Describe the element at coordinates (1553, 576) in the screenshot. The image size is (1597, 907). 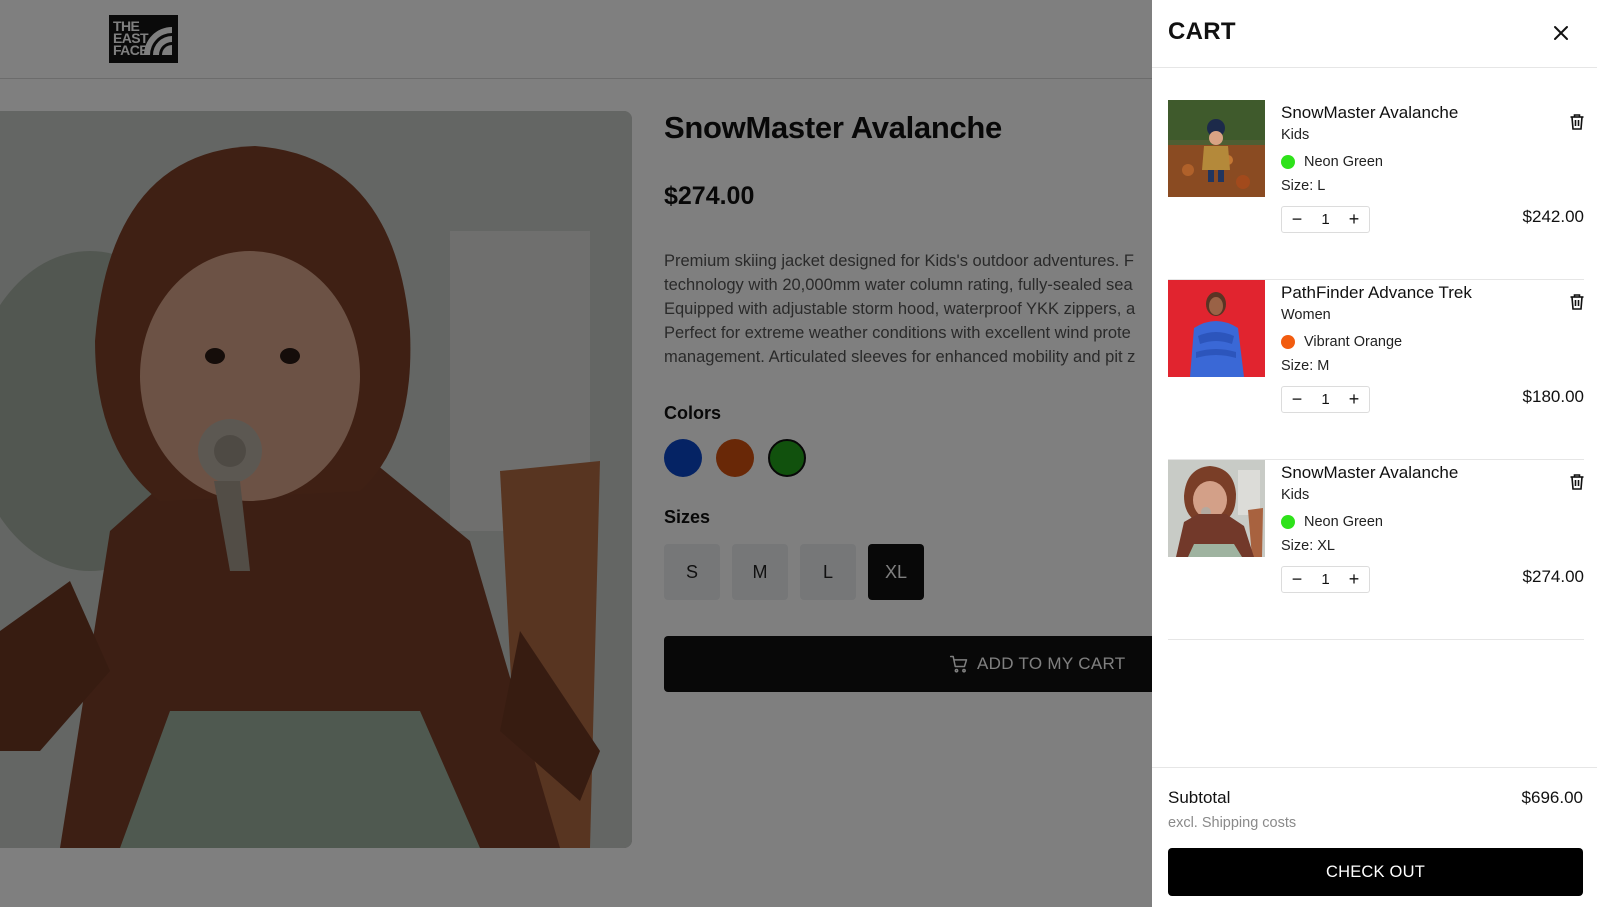
I see `cart-item-price: $274.00` at that location.